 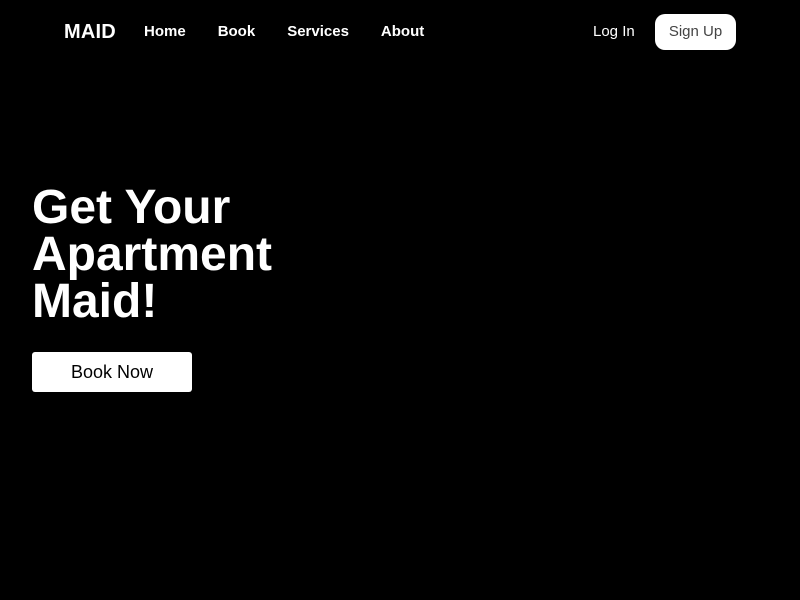 What do you see at coordinates (112, 372) in the screenshot?
I see `book-now-button: Book Now` at bounding box center [112, 372].